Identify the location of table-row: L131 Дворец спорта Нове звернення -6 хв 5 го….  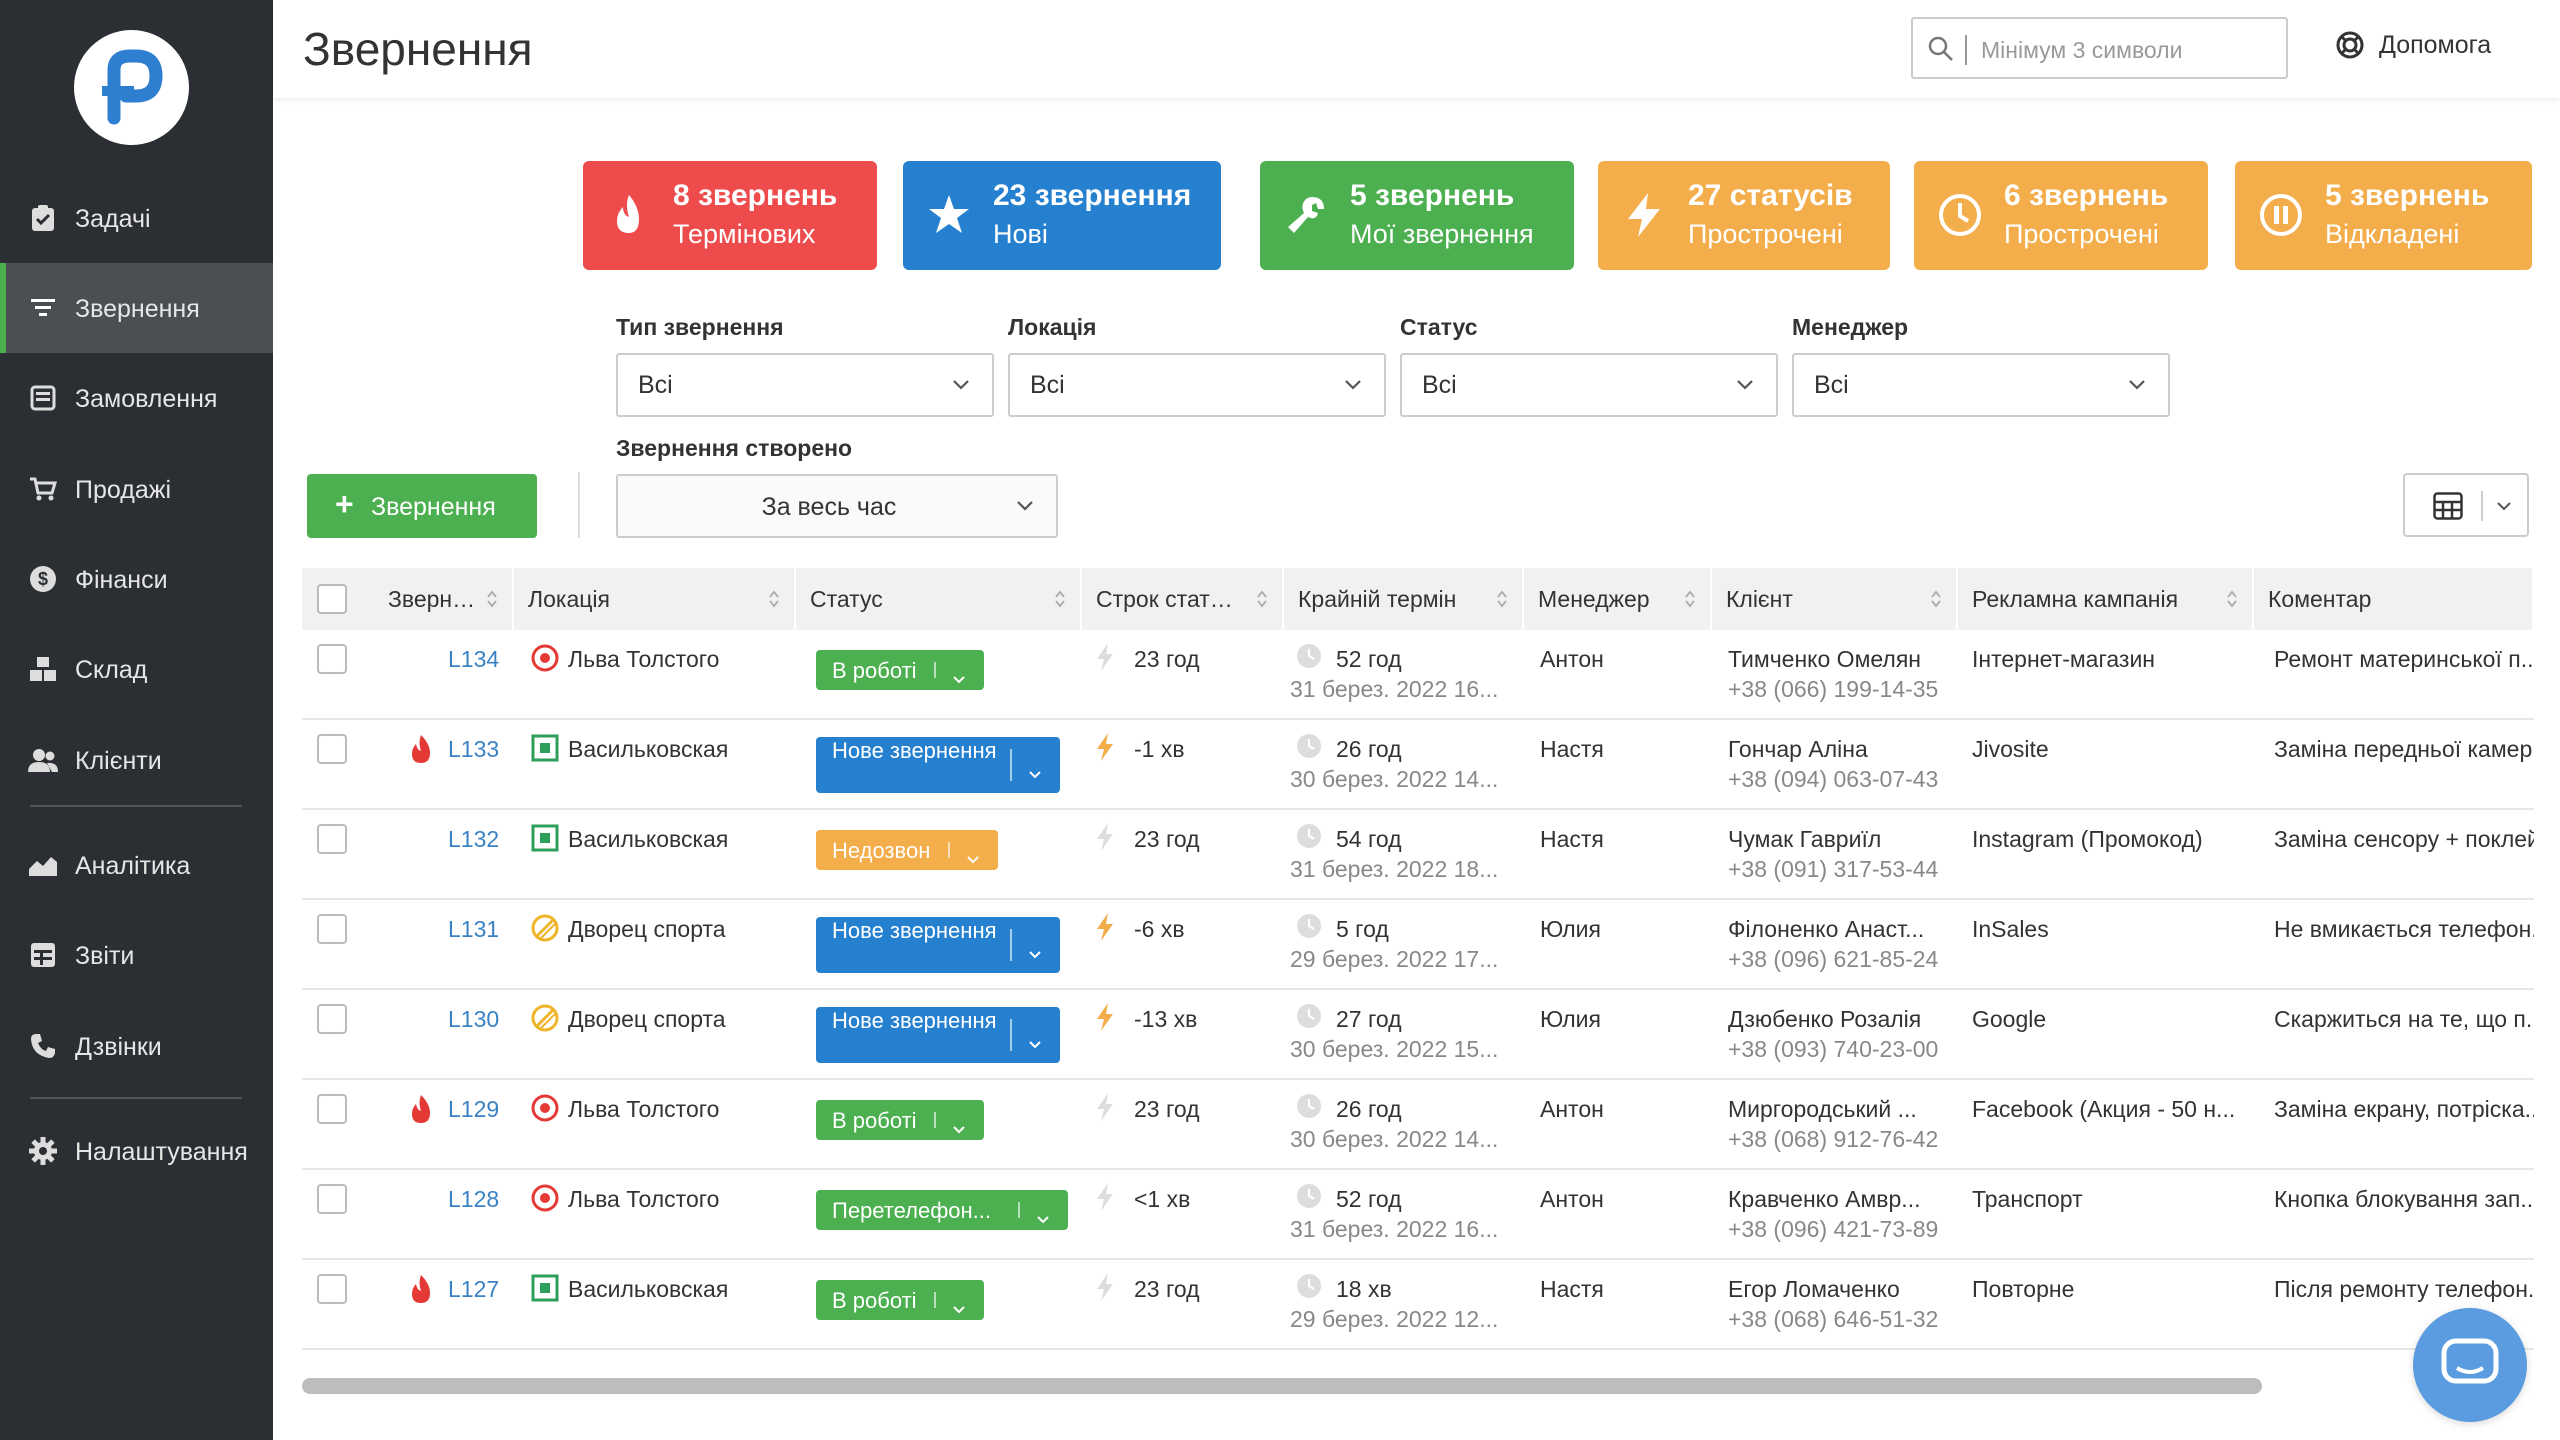
(1418, 945).